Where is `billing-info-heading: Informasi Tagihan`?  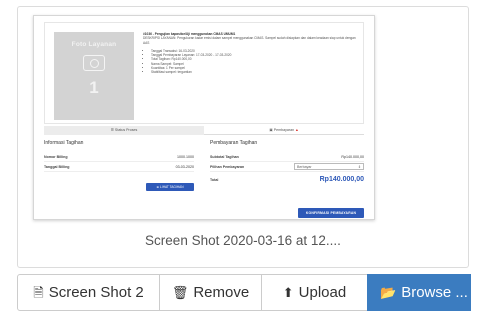
billing-info-heading: Informasi Tagihan is located at coordinates (64, 143).